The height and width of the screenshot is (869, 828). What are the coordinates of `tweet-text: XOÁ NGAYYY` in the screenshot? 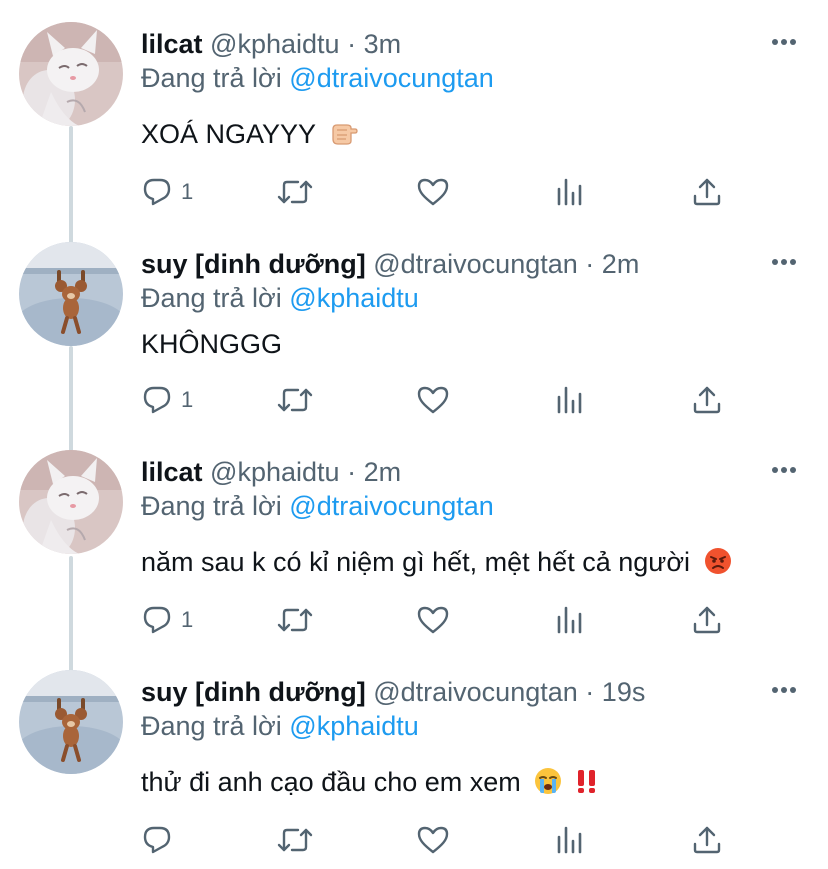 It's located at (250, 136).